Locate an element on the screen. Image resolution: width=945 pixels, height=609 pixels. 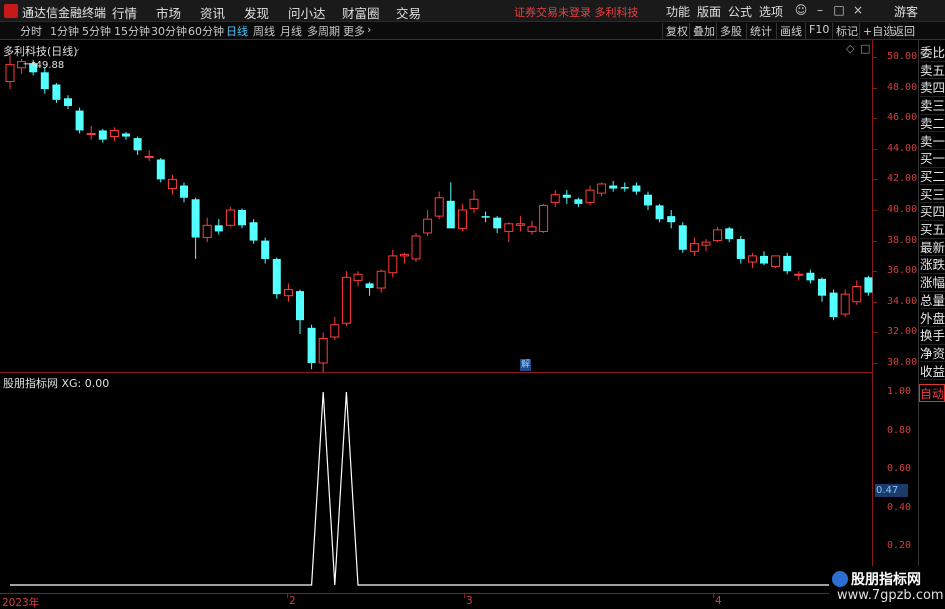
period-monthly: 月线 is located at coordinates (291, 31).